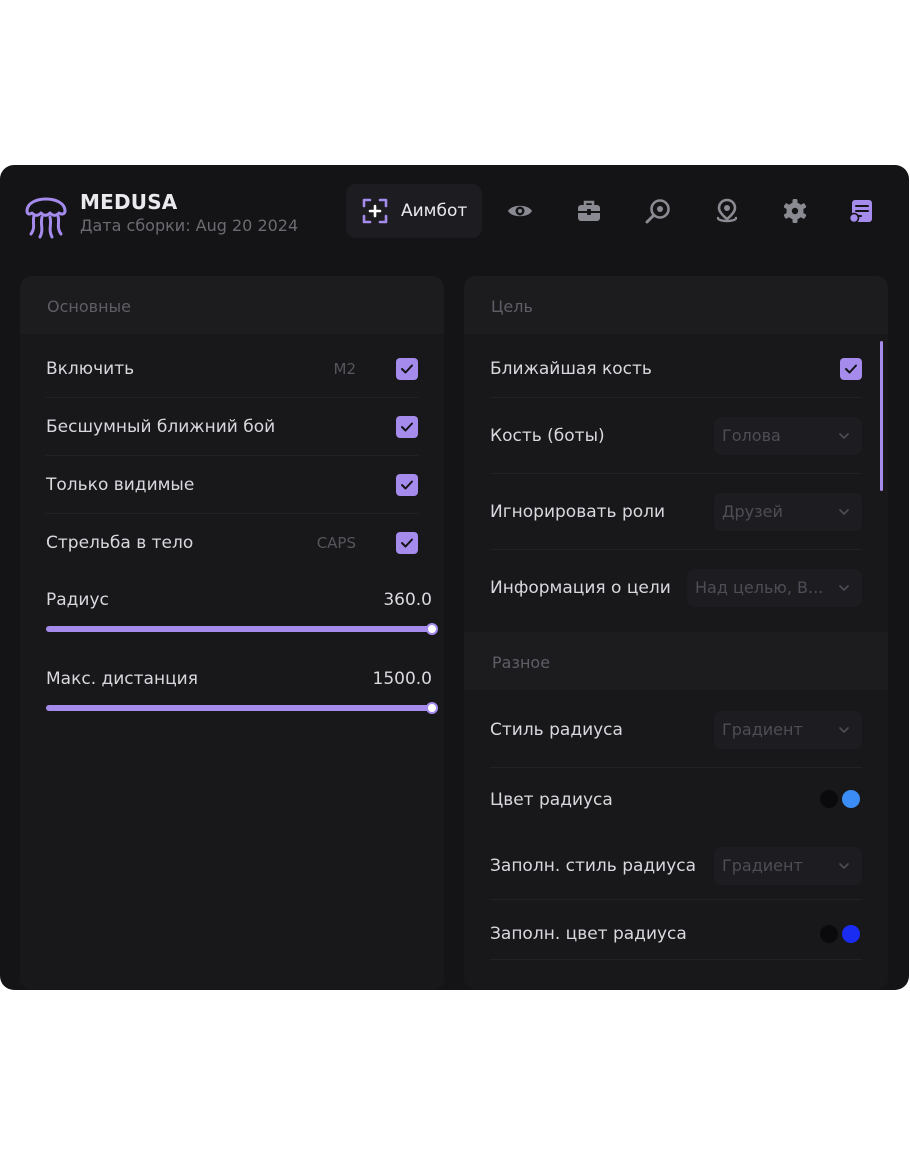 The image size is (910, 1155). Describe the element at coordinates (578, 512) in the screenshot. I see `row-ignore-roles-label: Игнорировать роли` at that location.